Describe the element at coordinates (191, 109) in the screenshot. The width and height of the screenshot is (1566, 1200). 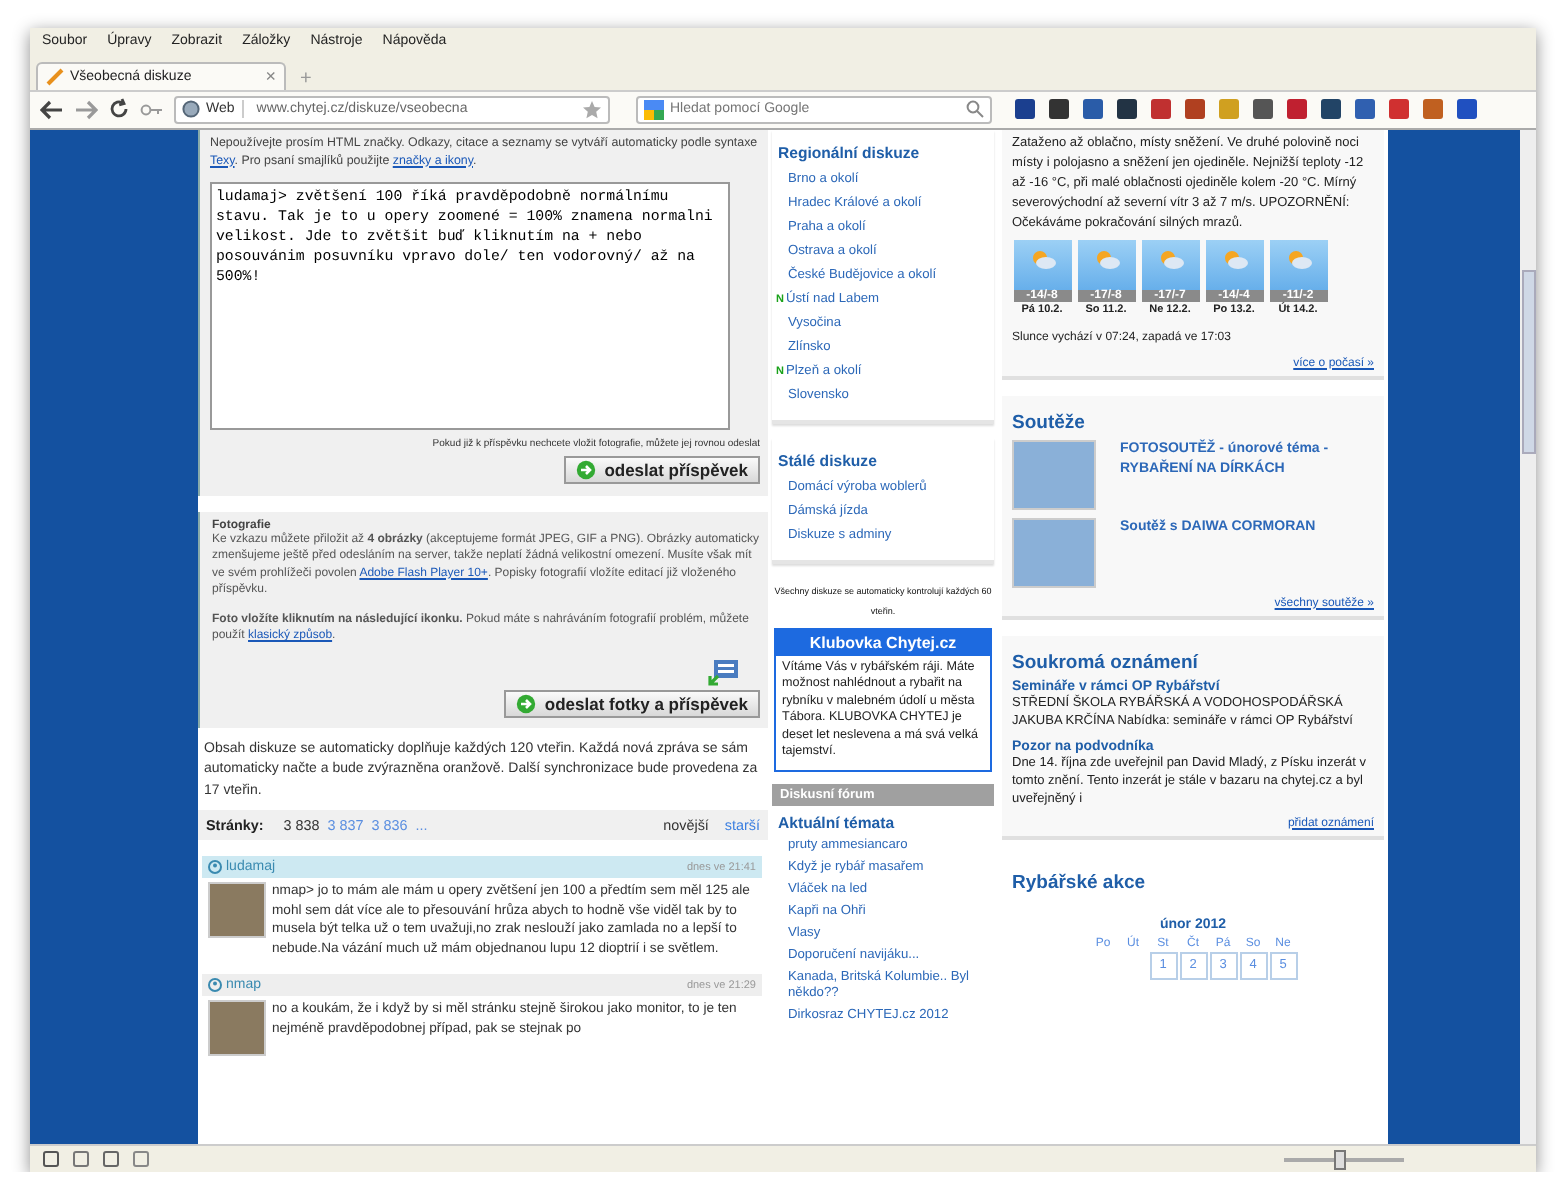
I see `globe-icon` at that location.